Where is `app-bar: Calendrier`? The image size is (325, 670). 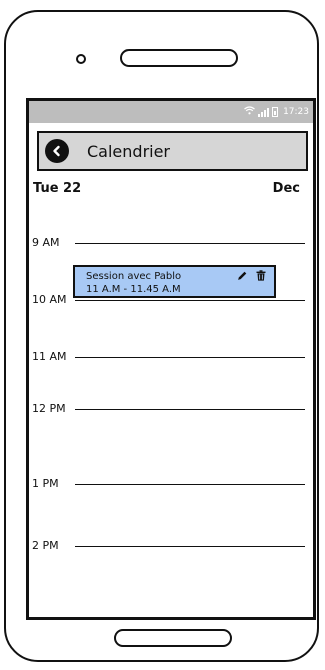
app-bar: Calendrier is located at coordinates (172, 151).